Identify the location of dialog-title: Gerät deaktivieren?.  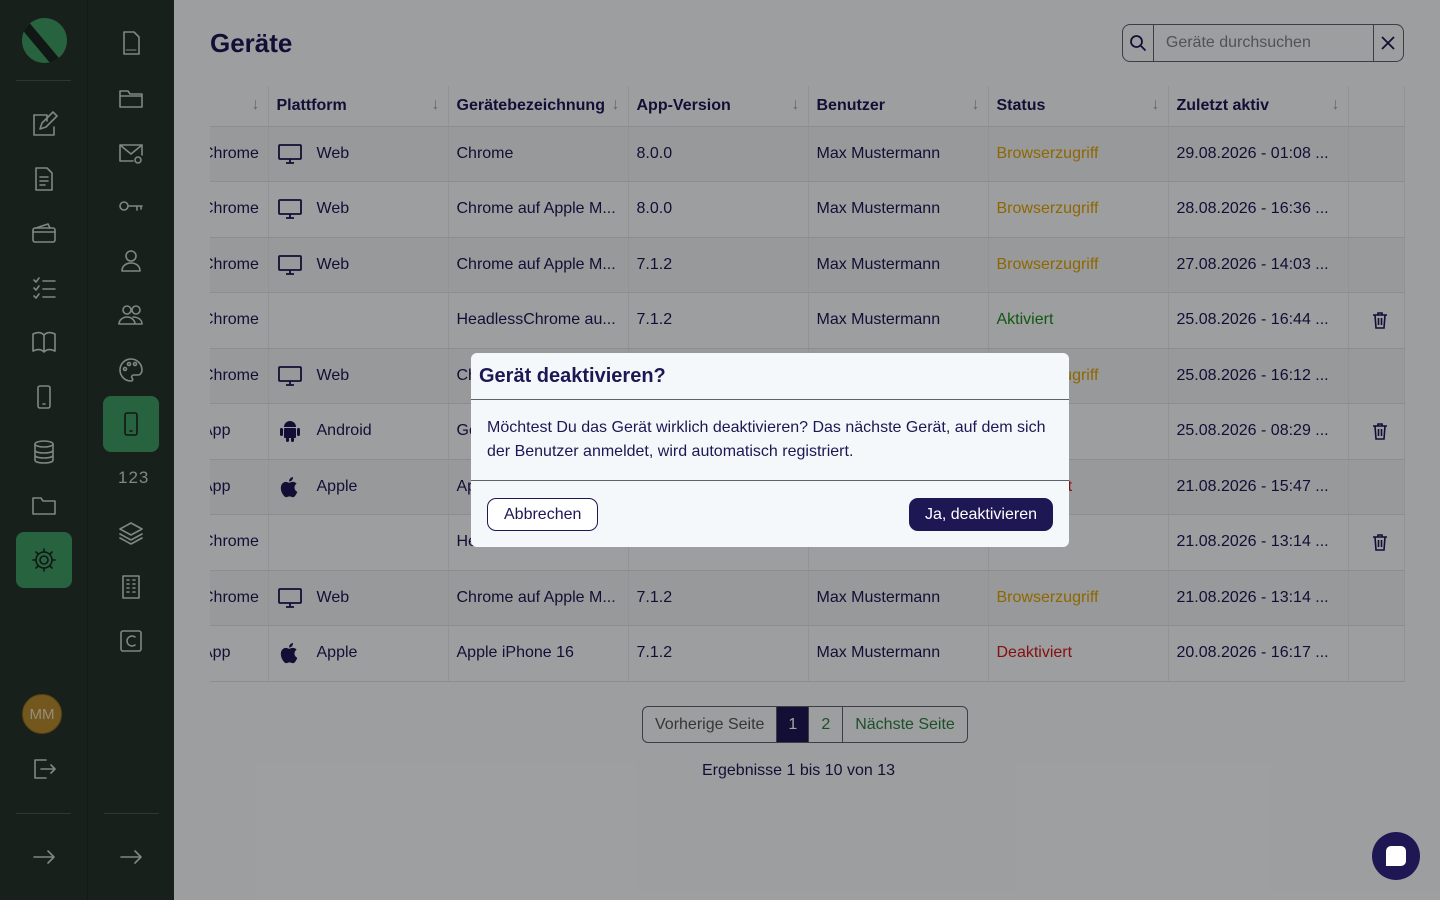
(770, 376).